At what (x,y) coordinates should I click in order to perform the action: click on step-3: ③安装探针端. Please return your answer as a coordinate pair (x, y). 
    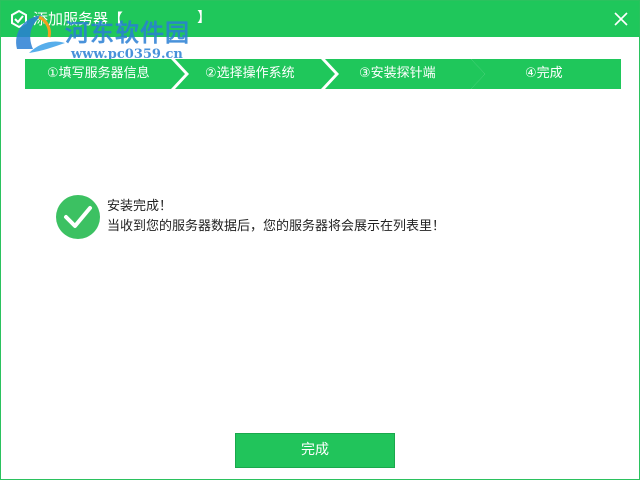
    Looking at the image, I should click on (405, 74).